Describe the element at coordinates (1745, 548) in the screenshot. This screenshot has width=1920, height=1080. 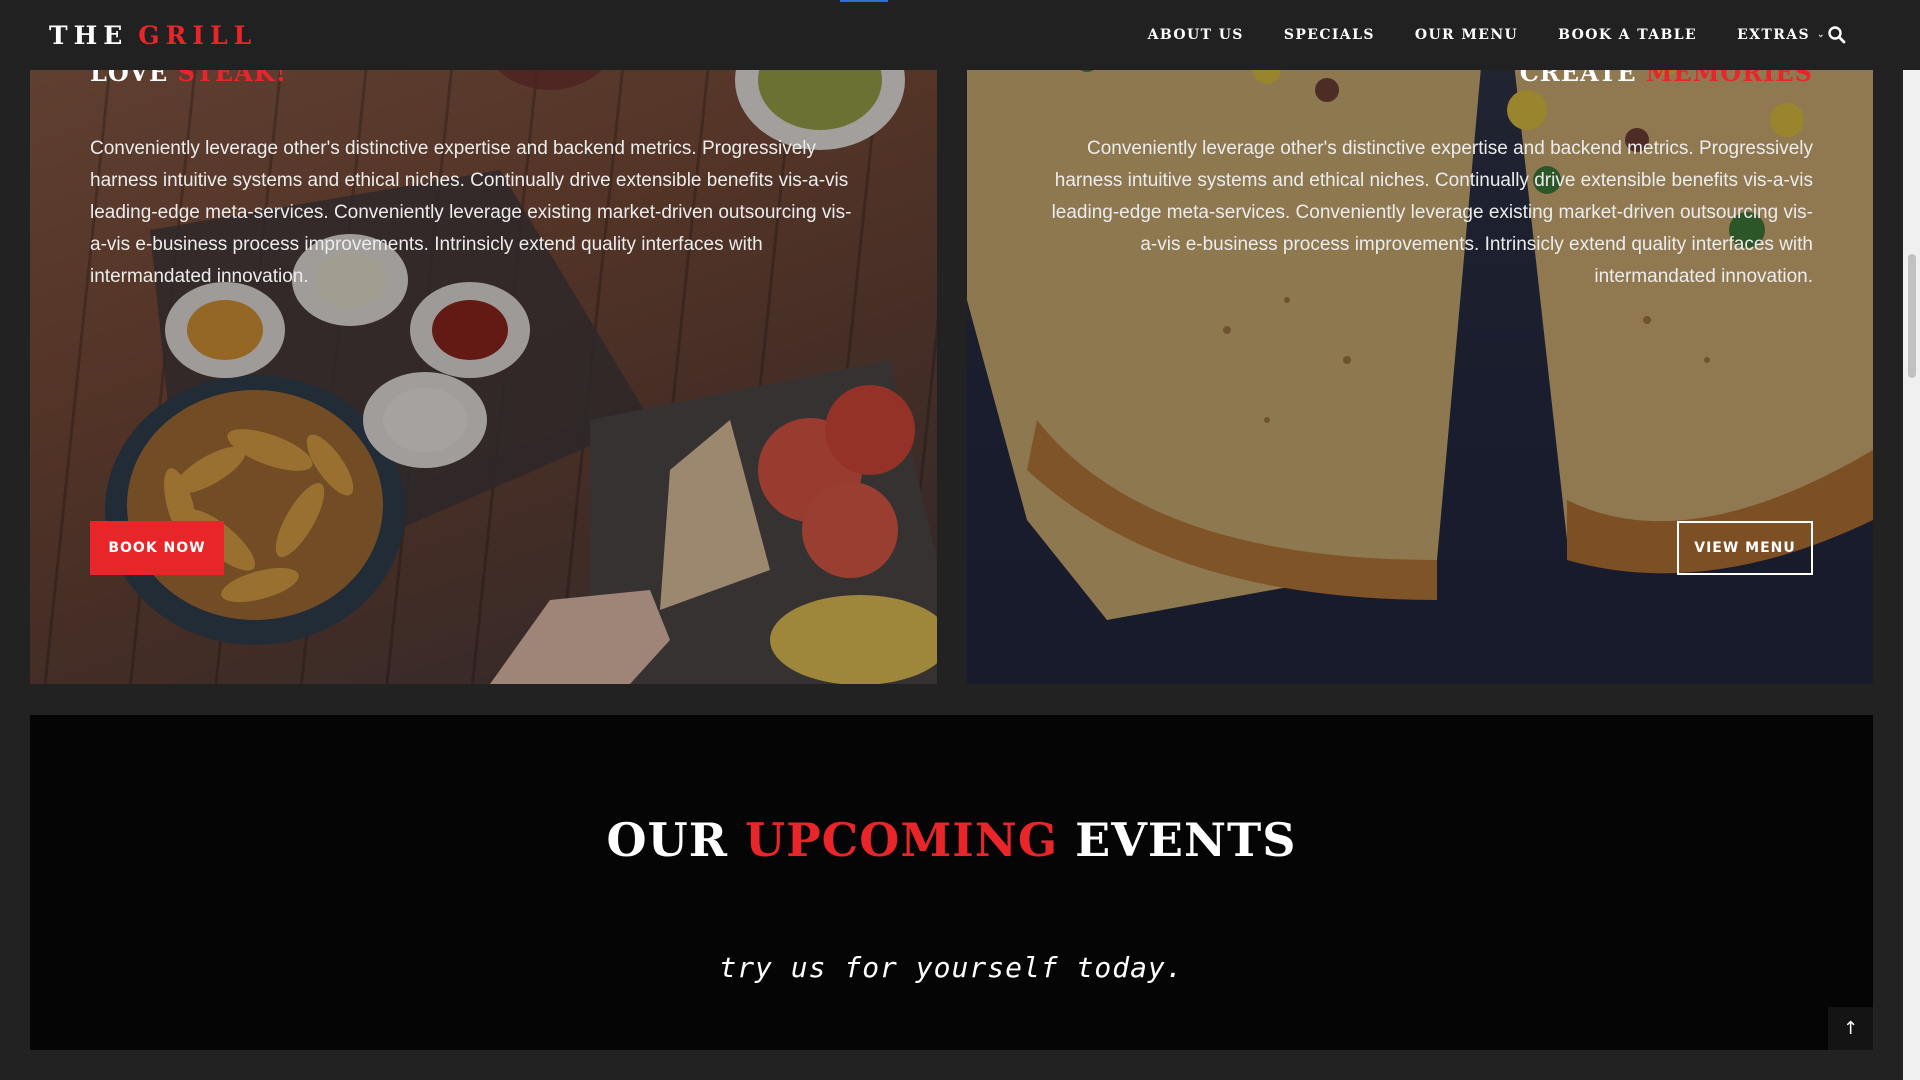
I see `view-menu-button: VIEW MENU` at that location.